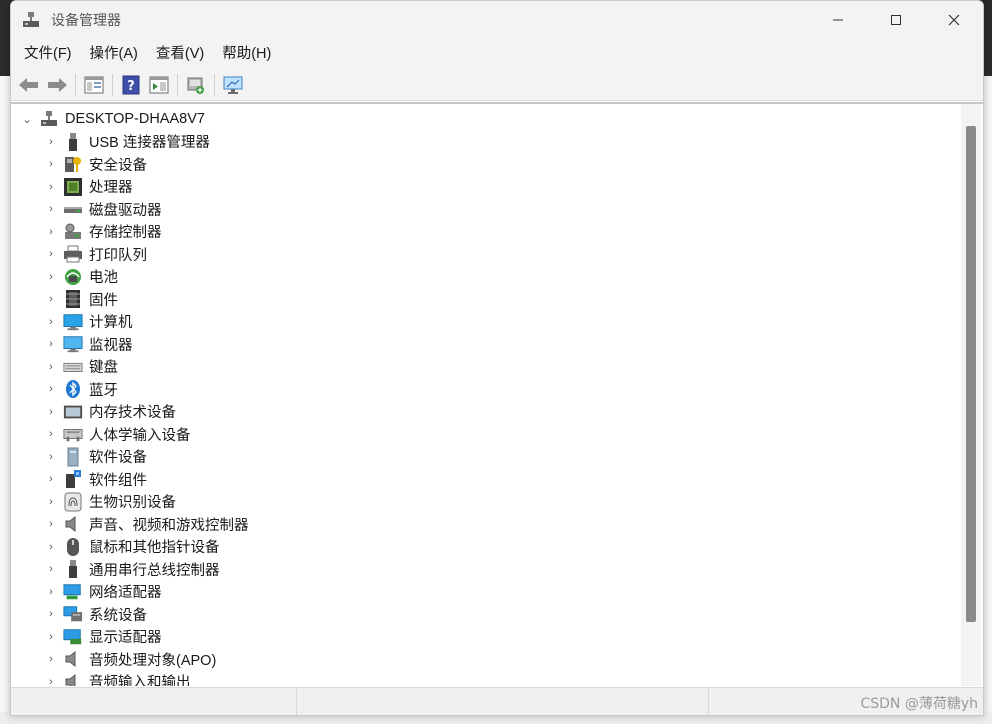 The width and height of the screenshot is (992, 724). What do you see at coordinates (246, 54) in the screenshot?
I see `menu-help: 帮助(H)` at bounding box center [246, 54].